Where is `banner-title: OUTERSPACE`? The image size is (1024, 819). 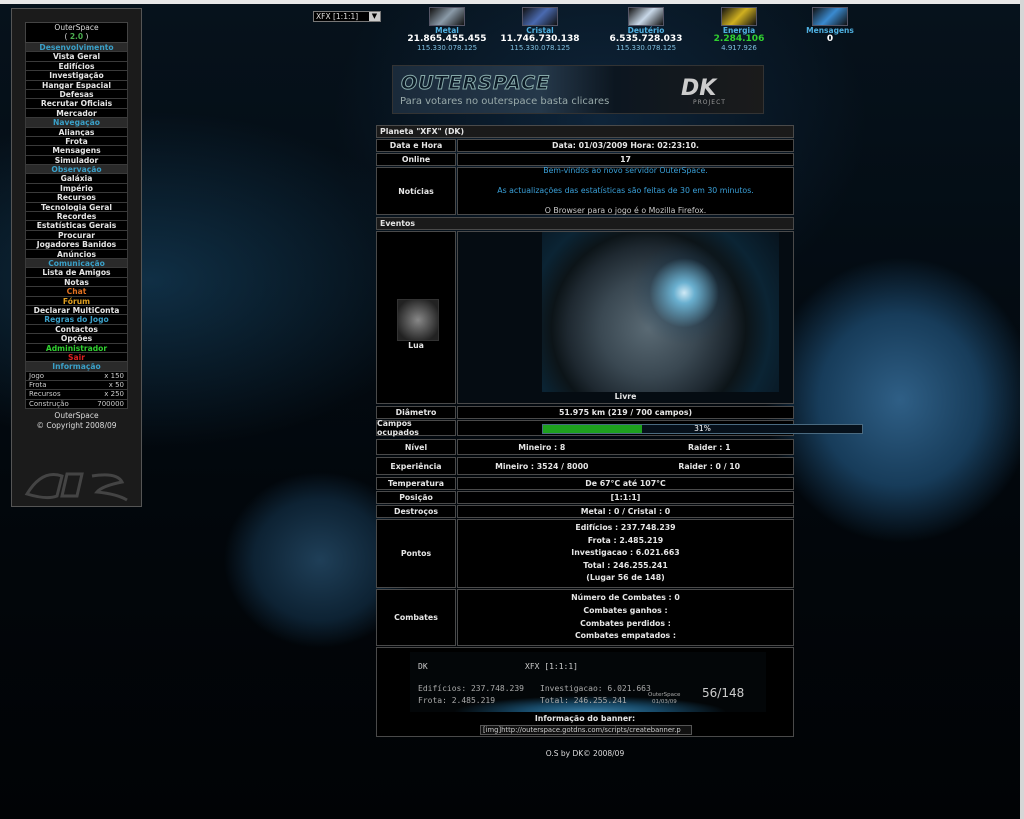 banner-title: OUTERSPACE is located at coordinates (475, 83).